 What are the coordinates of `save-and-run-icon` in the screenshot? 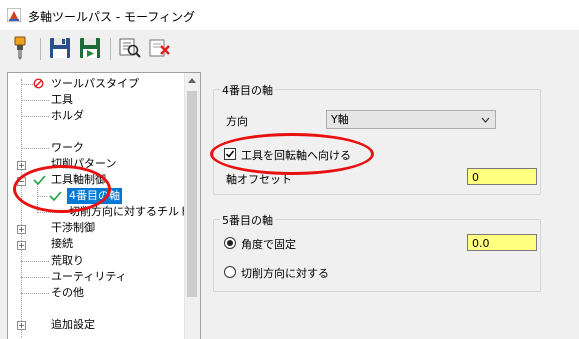 It's located at (90, 48).